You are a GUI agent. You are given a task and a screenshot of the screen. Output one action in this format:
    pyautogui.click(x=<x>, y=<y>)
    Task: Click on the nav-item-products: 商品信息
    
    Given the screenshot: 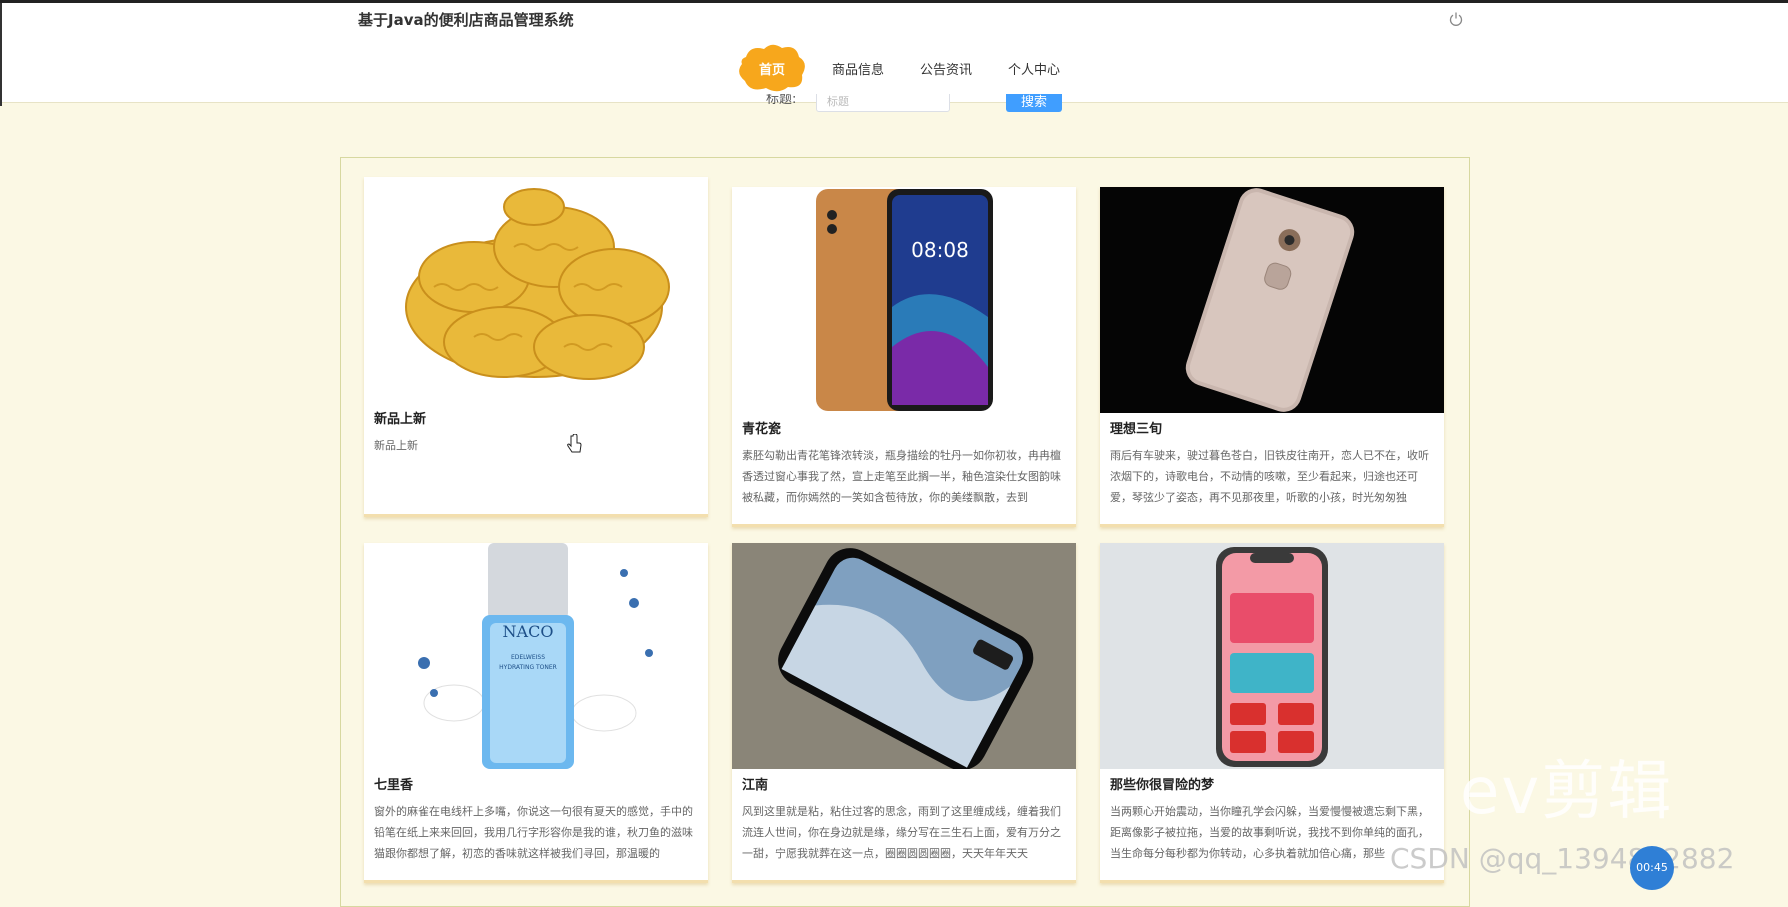 What is the action you would take?
    pyautogui.click(x=858, y=68)
    